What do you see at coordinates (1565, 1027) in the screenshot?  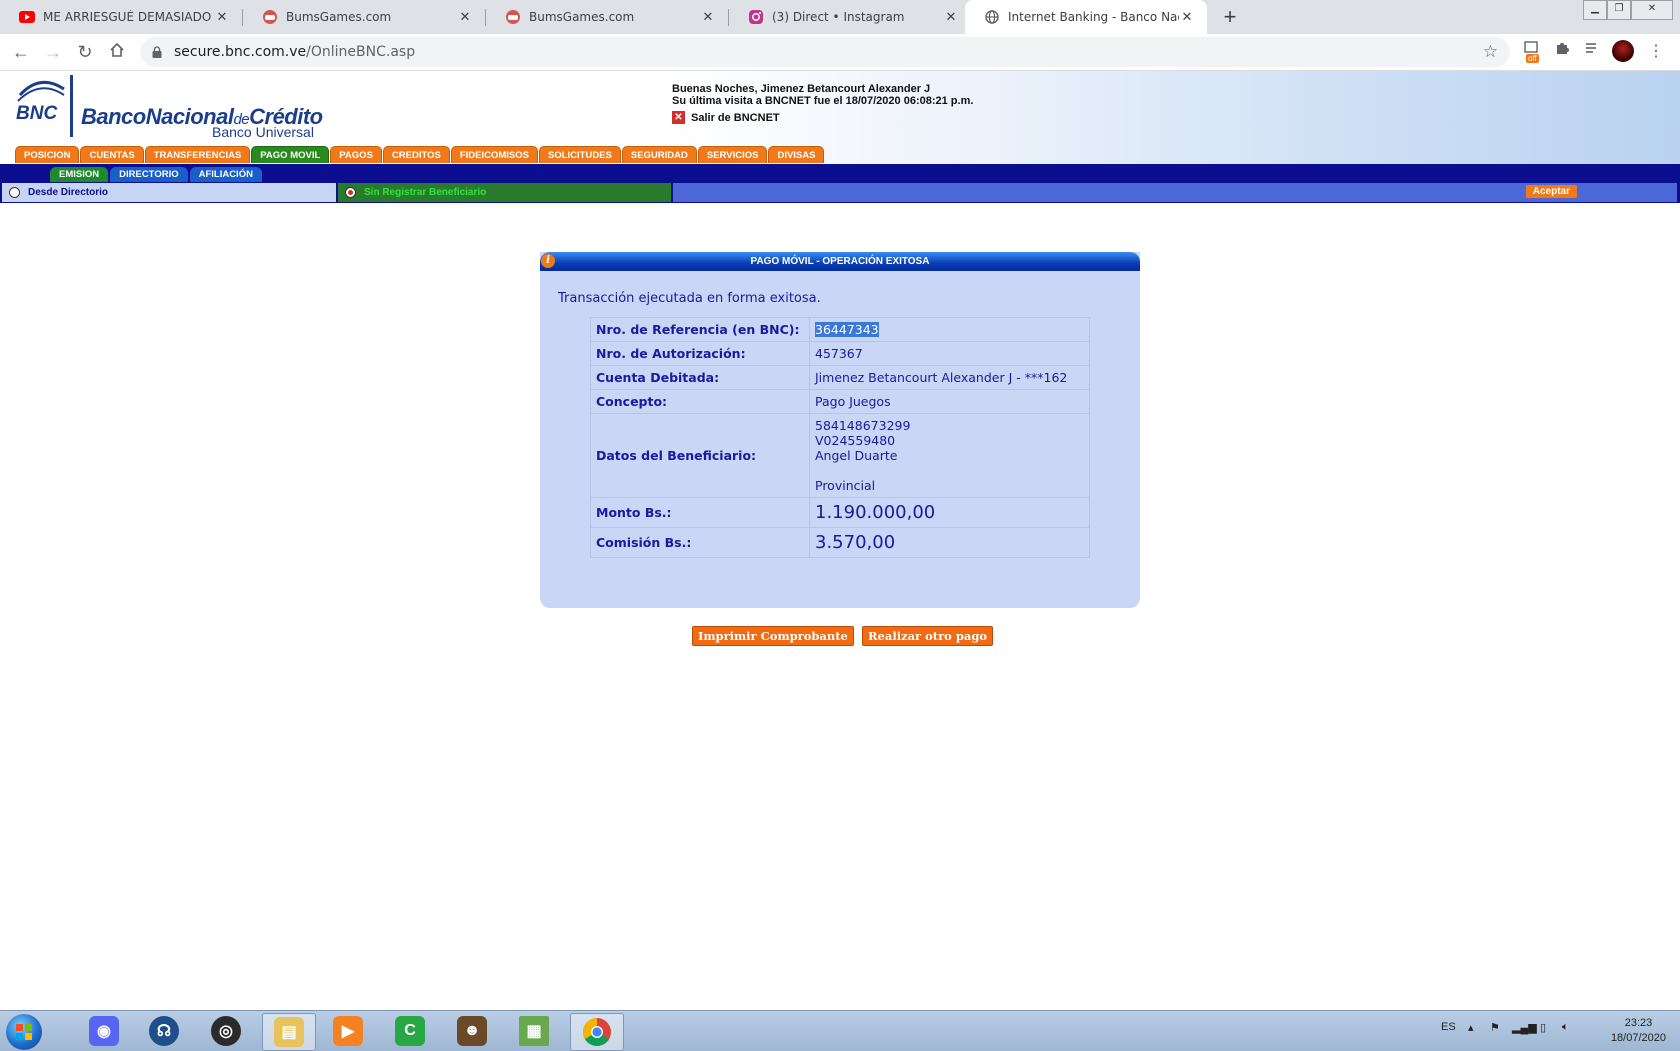 I see `volume-icon: 🔈︎` at bounding box center [1565, 1027].